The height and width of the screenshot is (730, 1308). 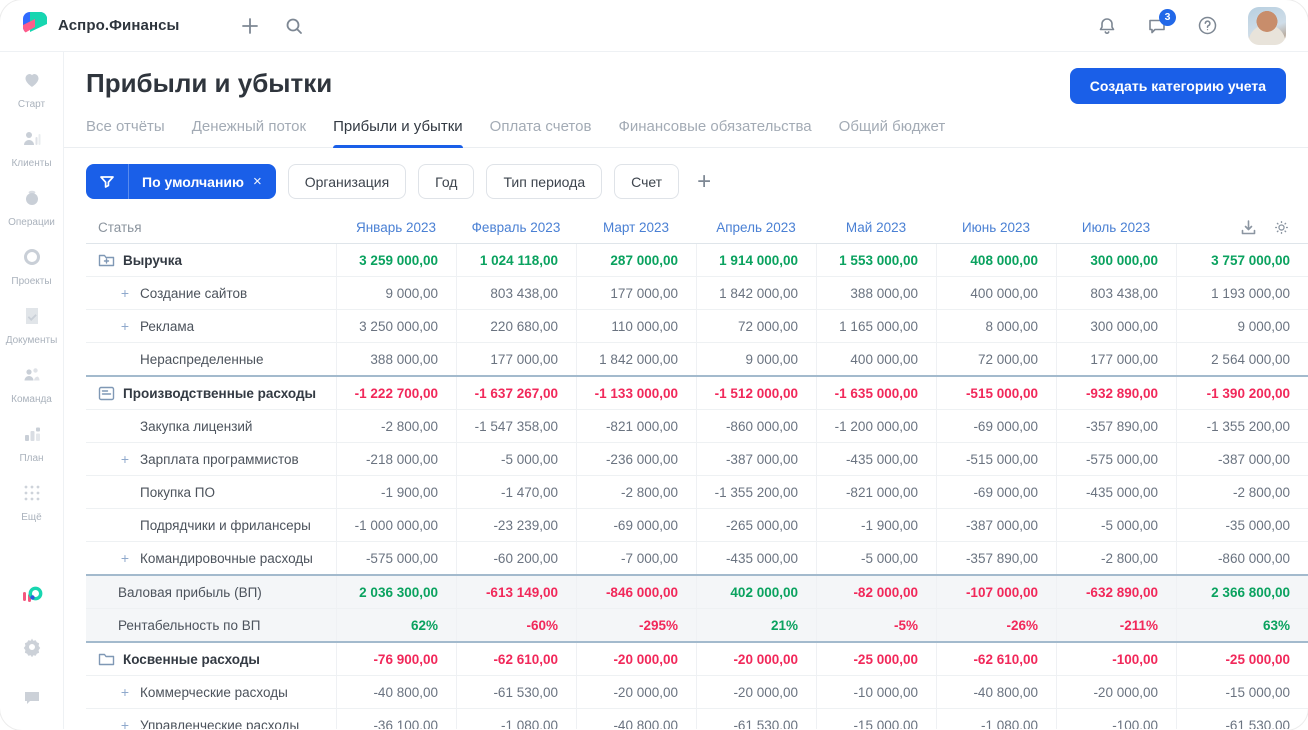 I want to click on tab: Финансовые обязательства, so click(x=714, y=132).